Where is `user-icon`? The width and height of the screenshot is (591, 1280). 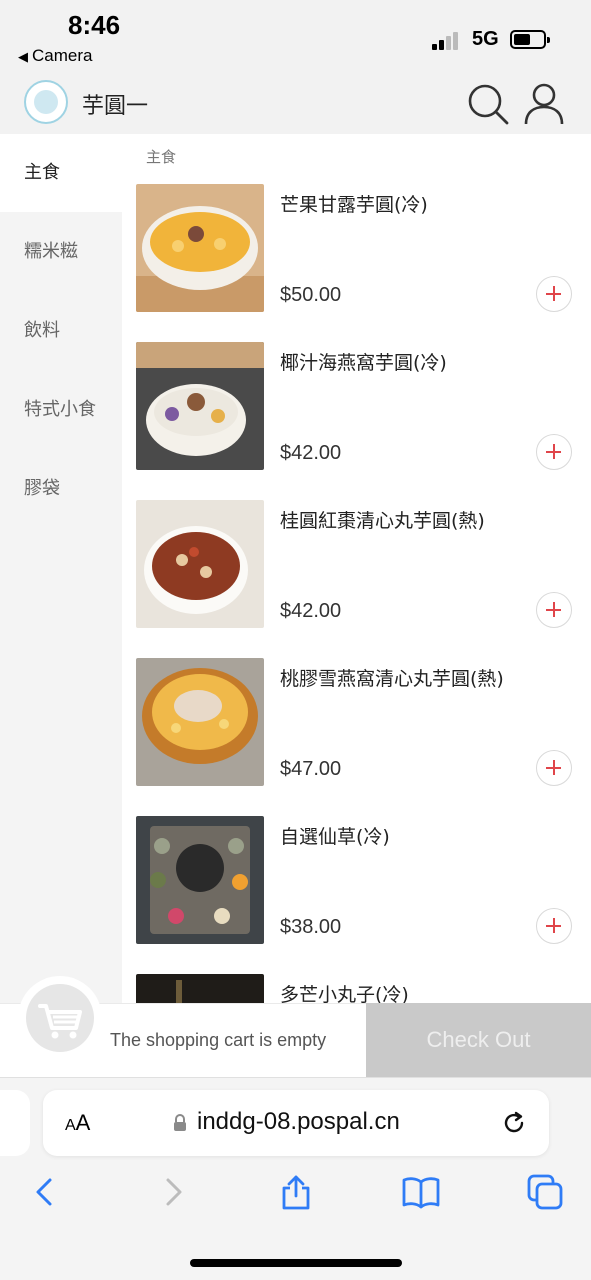
user-icon is located at coordinates (544, 104).